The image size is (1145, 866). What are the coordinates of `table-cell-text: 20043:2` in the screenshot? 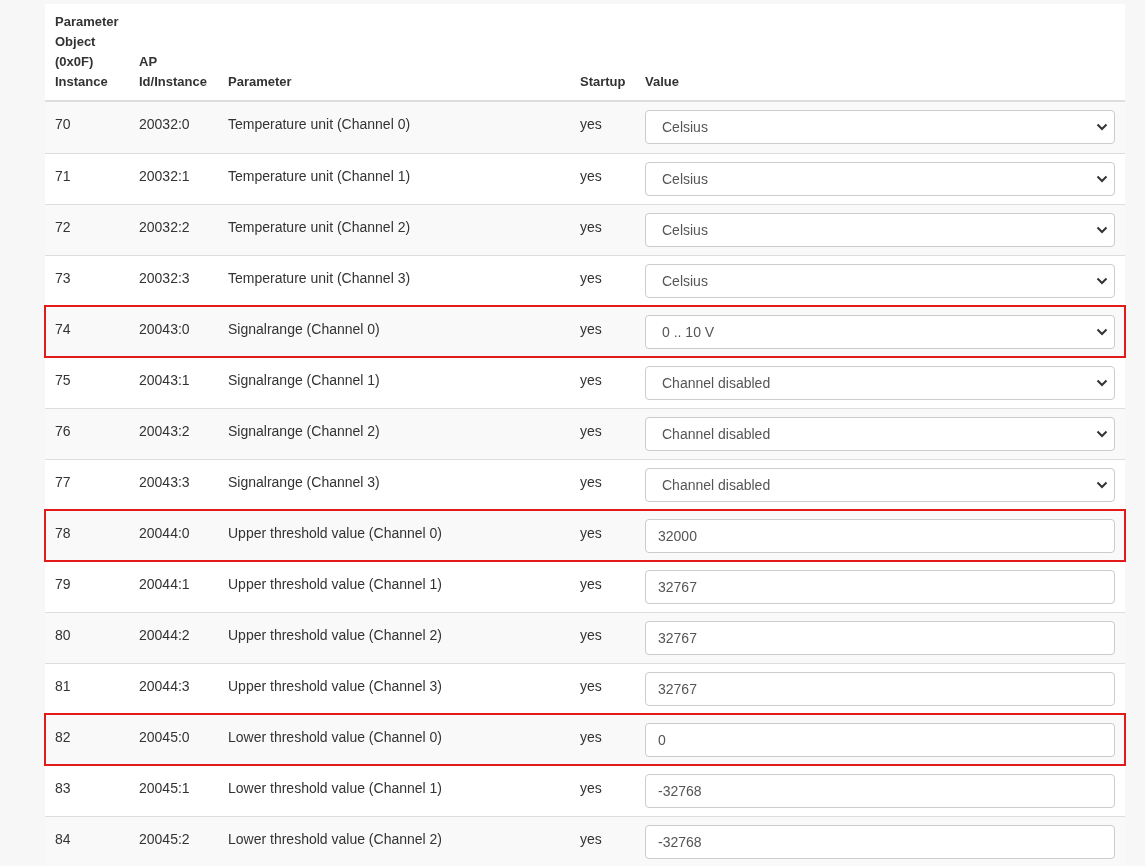 It's located at (164, 431).